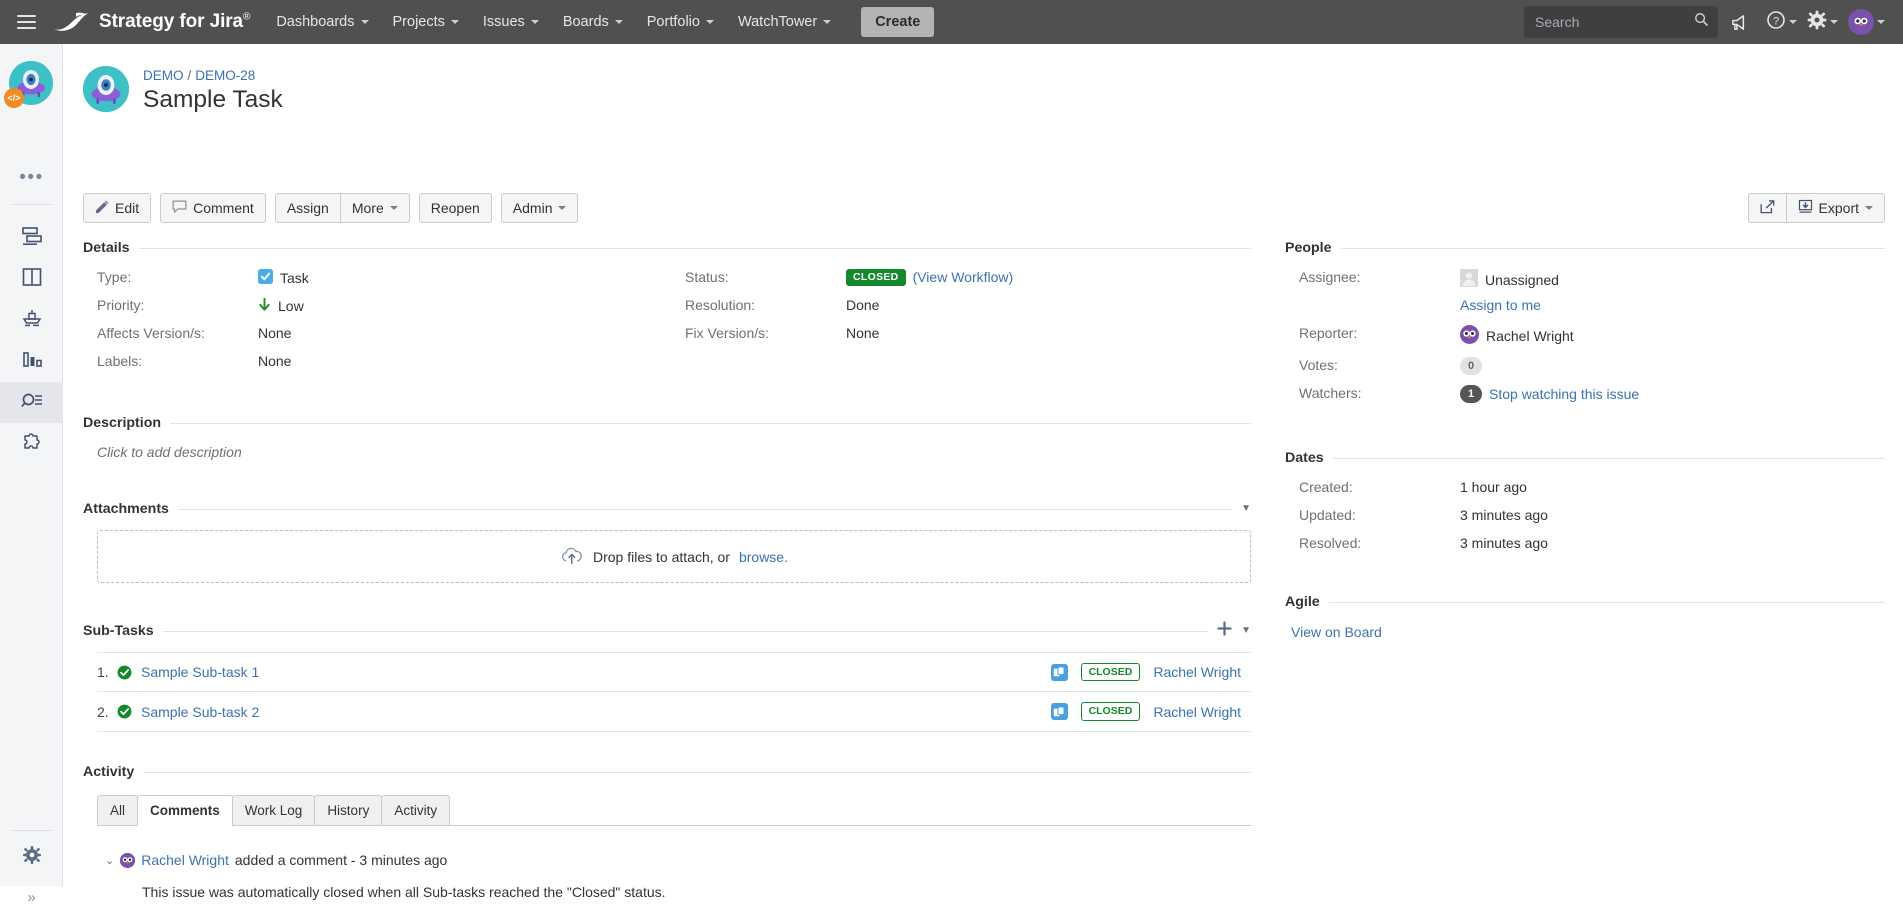  Describe the element at coordinates (28, 84) in the screenshot. I see `project-avatar: </>` at that location.